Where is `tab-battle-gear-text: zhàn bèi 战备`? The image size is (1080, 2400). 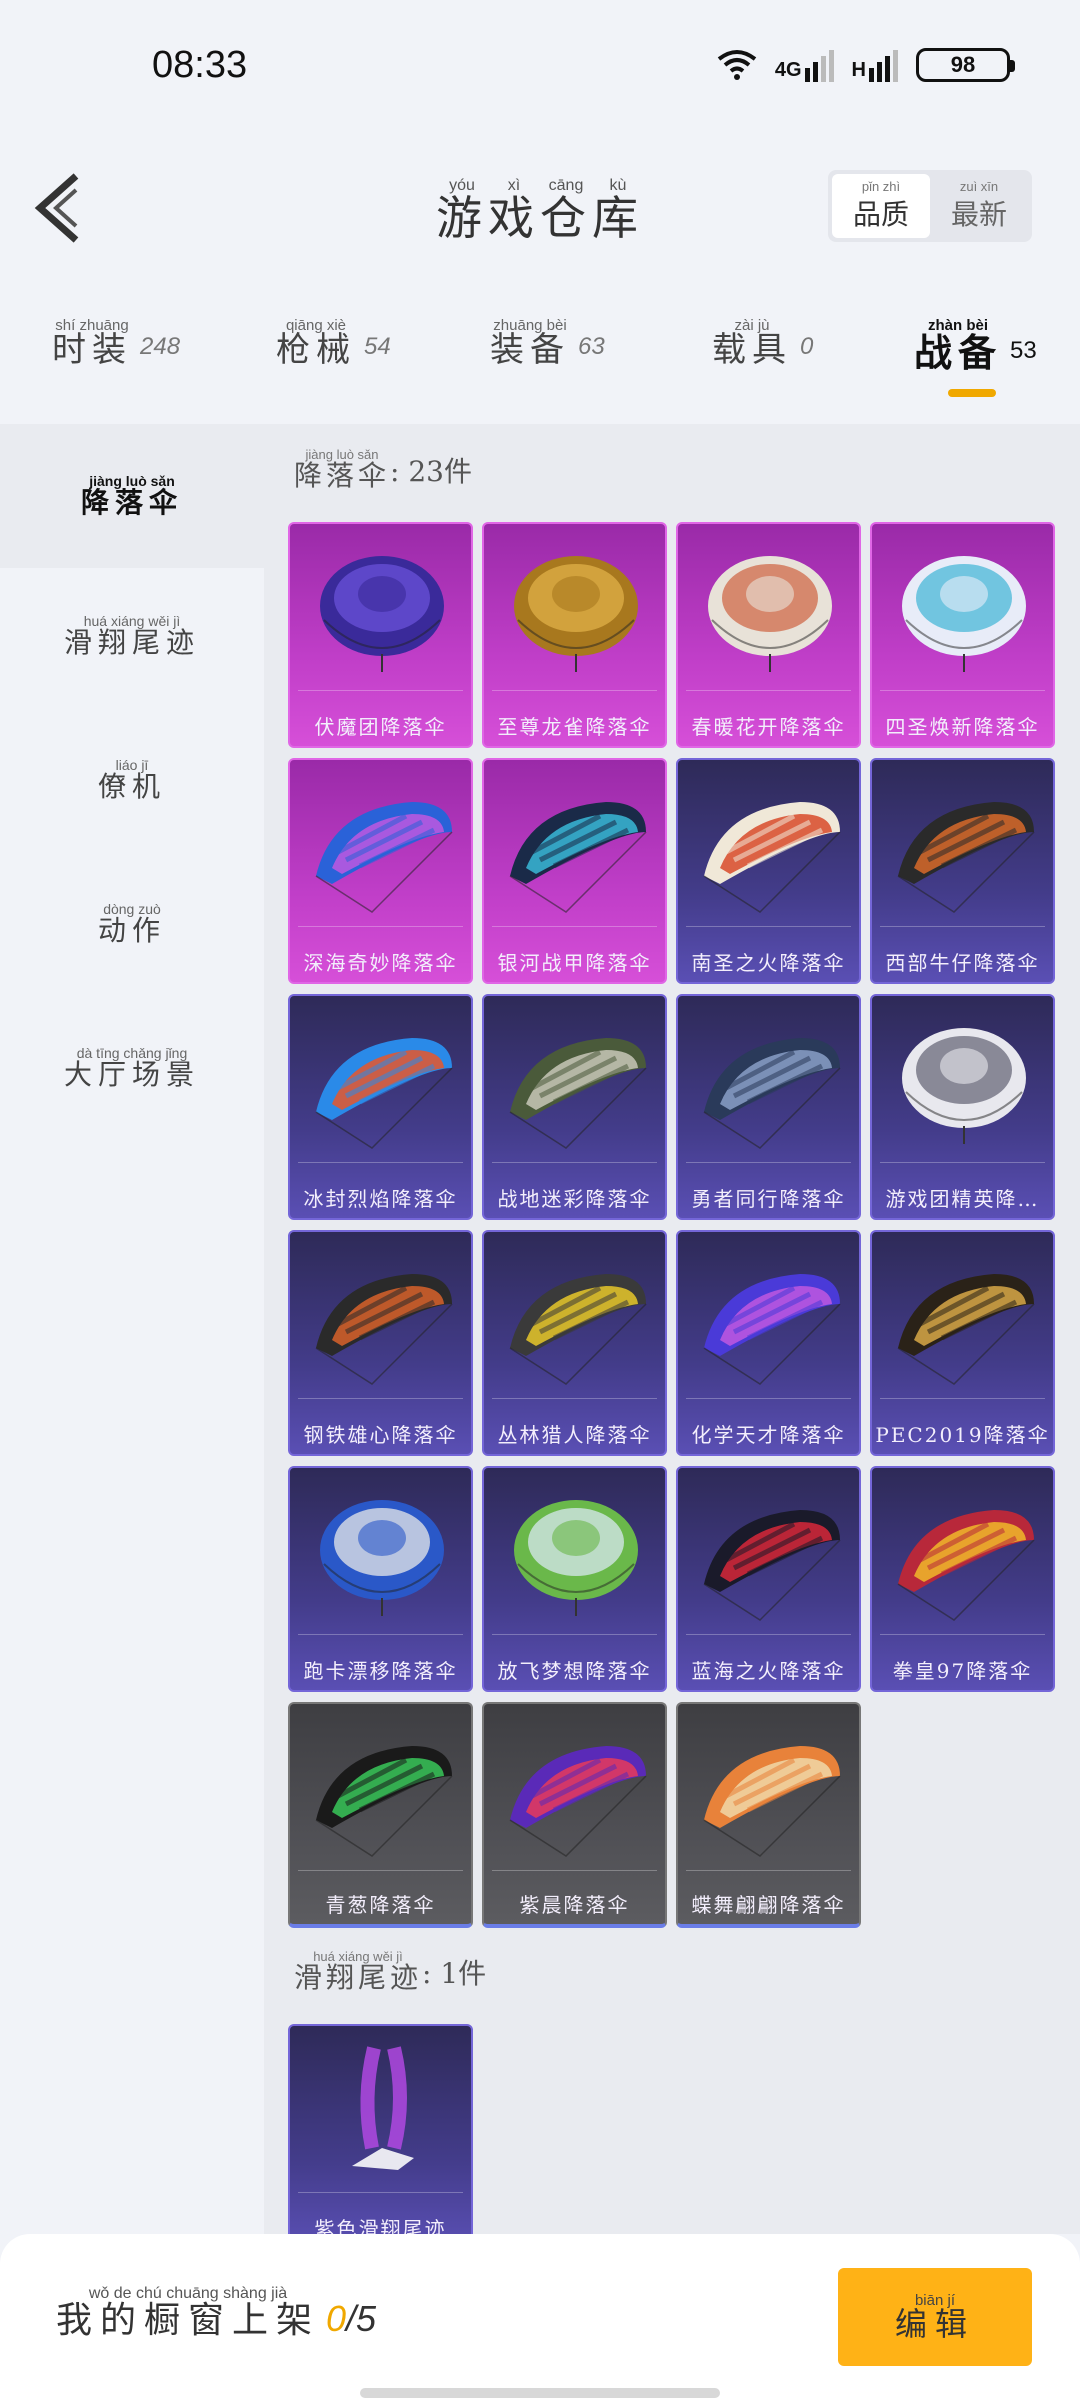 tab-battle-gear-text: zhàn bèi 战备 is located at coordinates (958, 345).